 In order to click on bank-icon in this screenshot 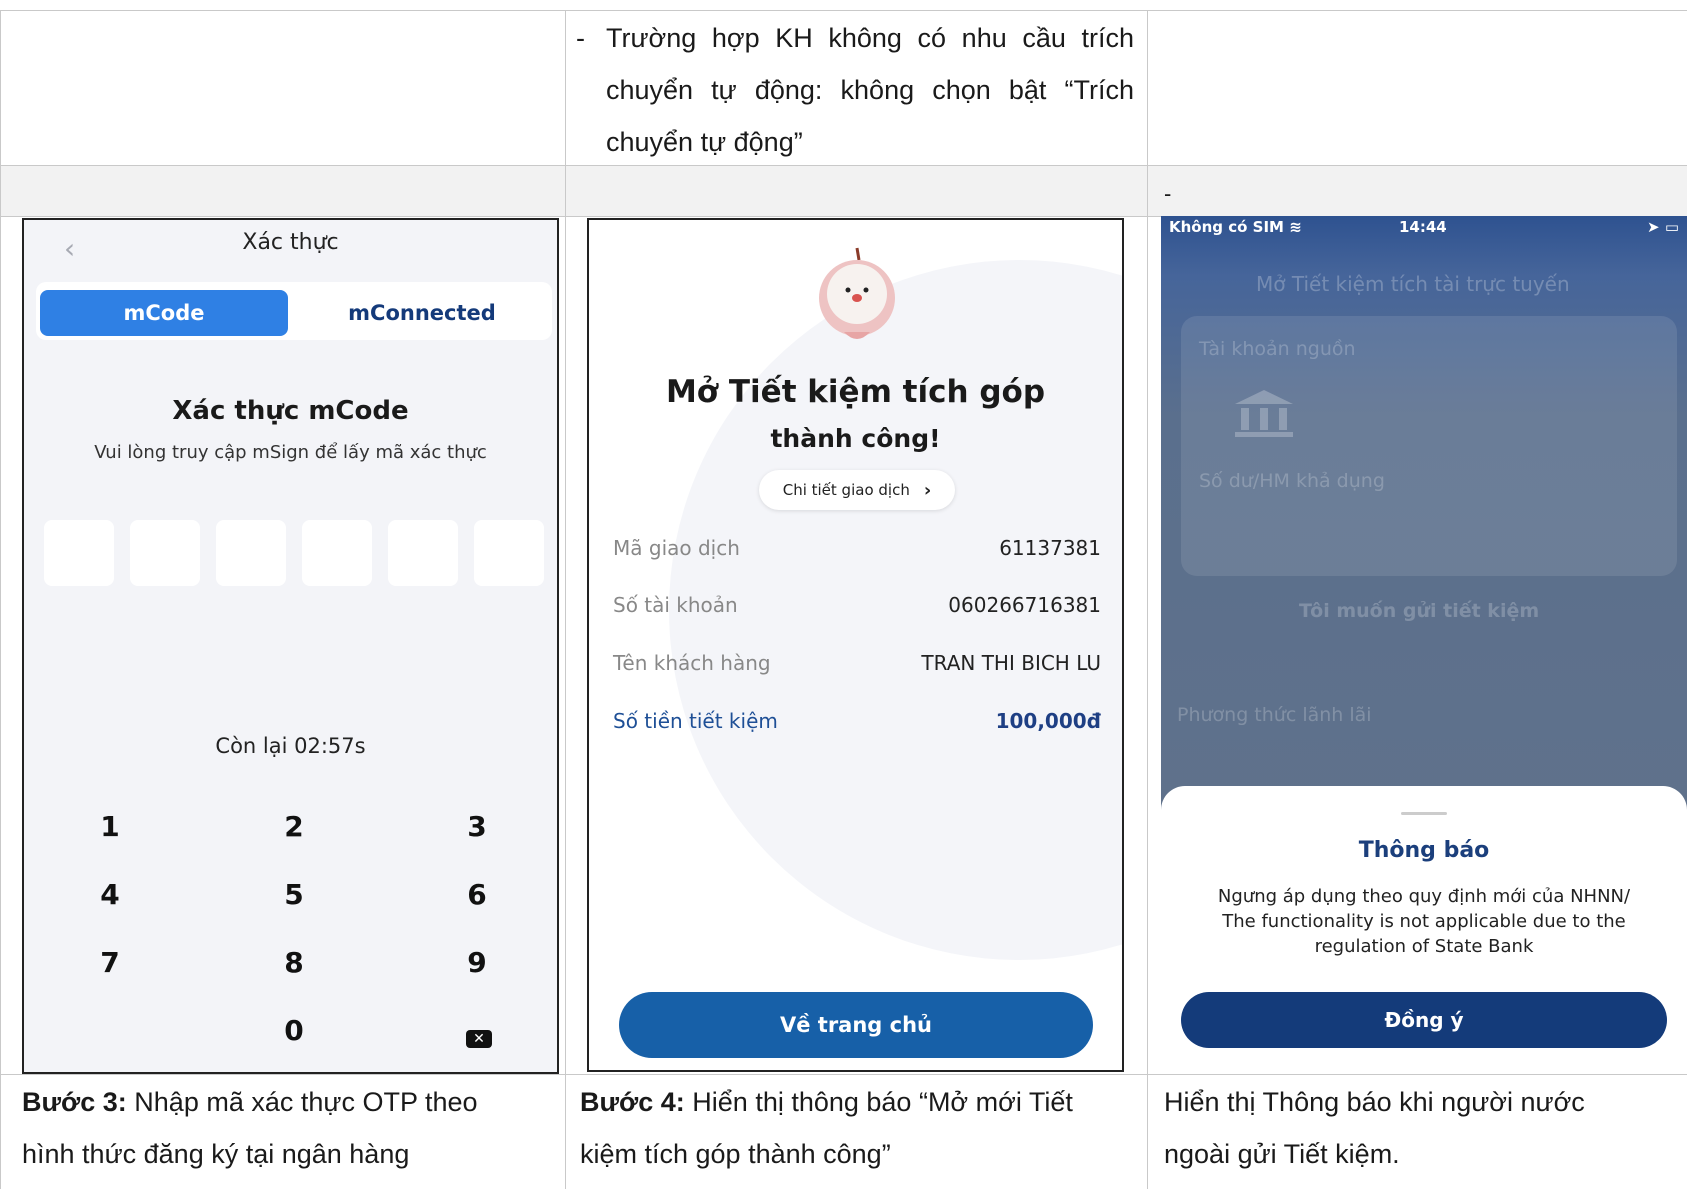, I will do `click(1264, 413)`.